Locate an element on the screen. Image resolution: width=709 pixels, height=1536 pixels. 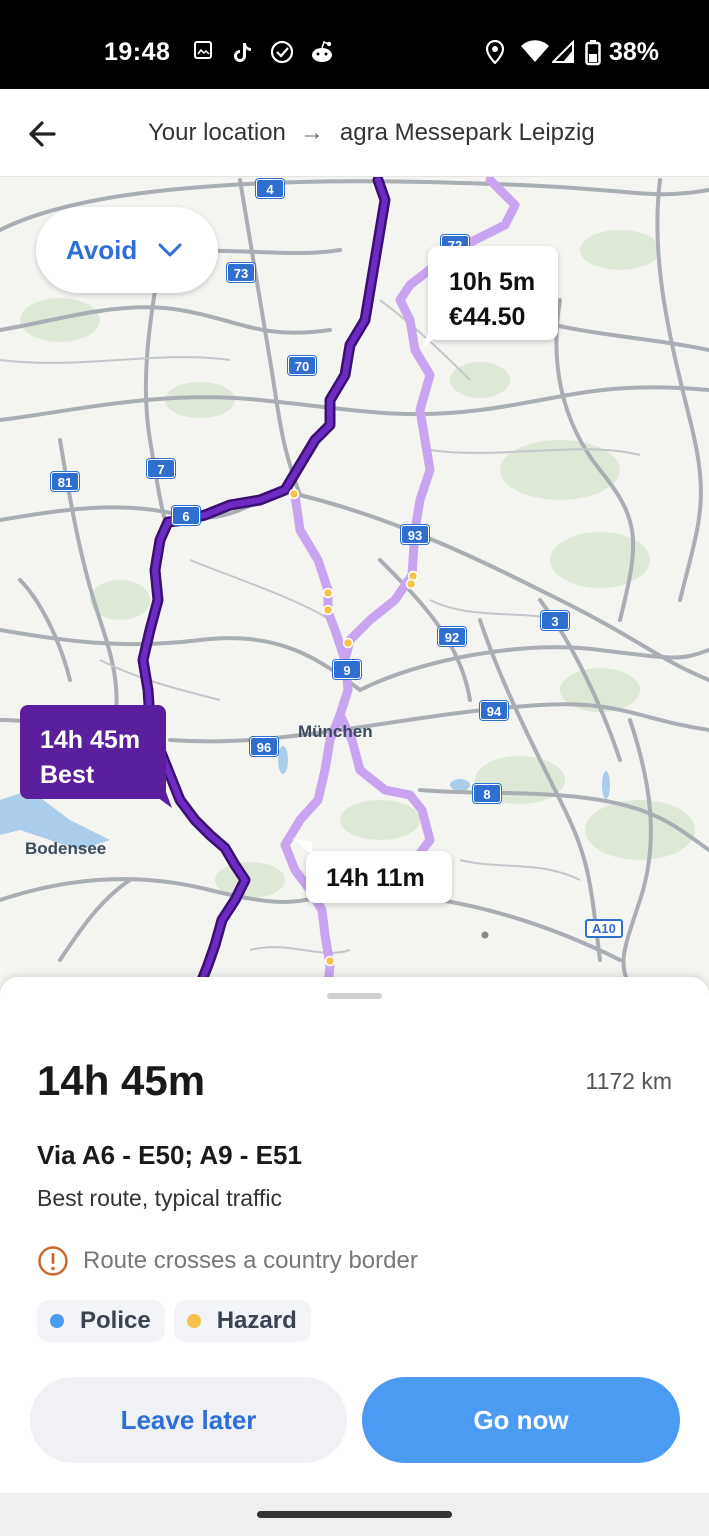
warning-icon is located at coordinates (53, 1261).